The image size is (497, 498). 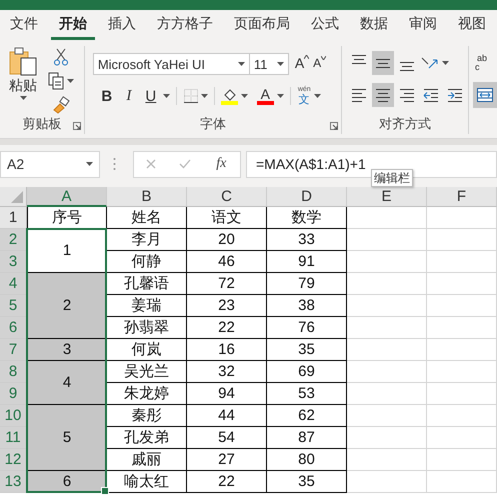 I want to click on scissors-icon, so click(x=61, y=57).